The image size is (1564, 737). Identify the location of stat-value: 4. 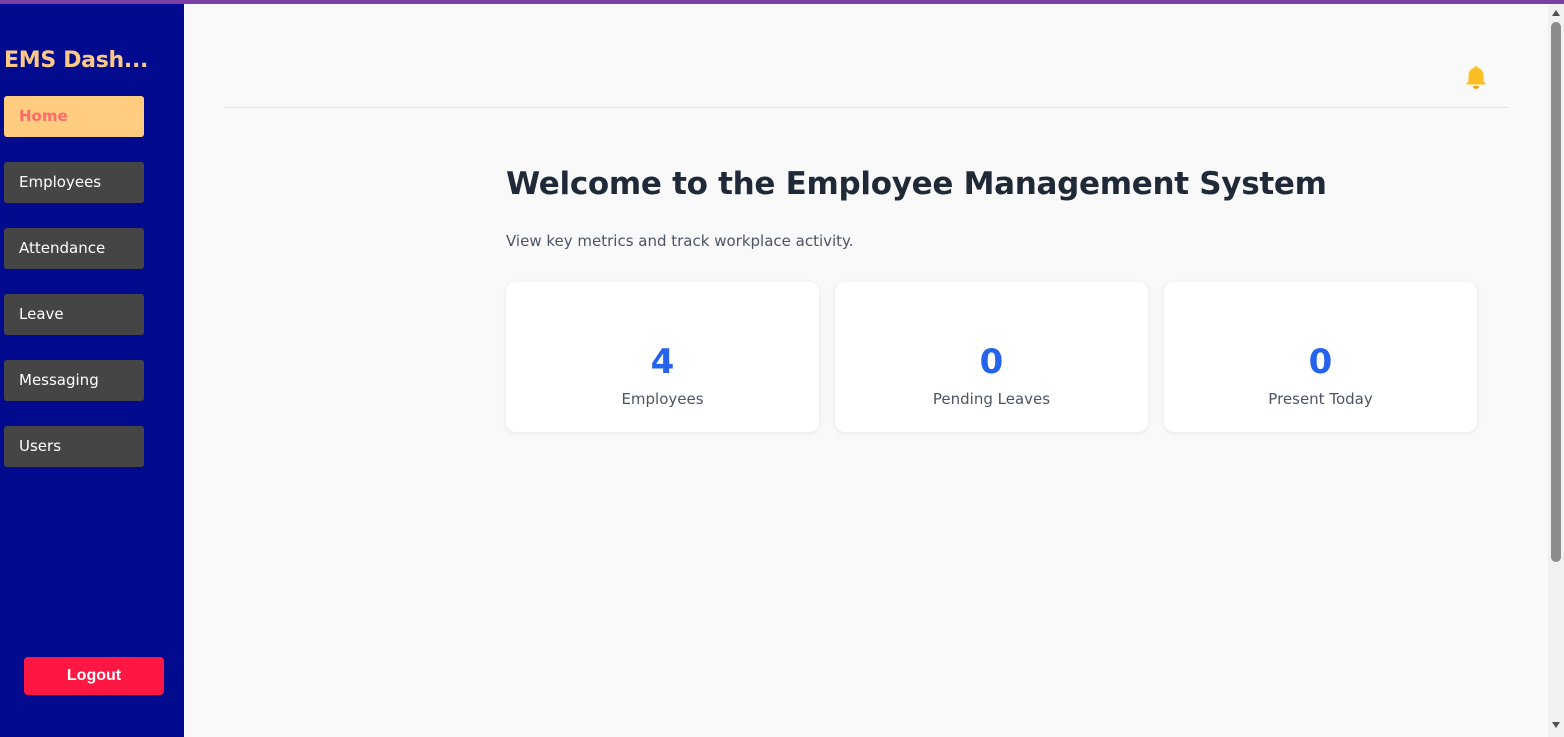
(662, 362).